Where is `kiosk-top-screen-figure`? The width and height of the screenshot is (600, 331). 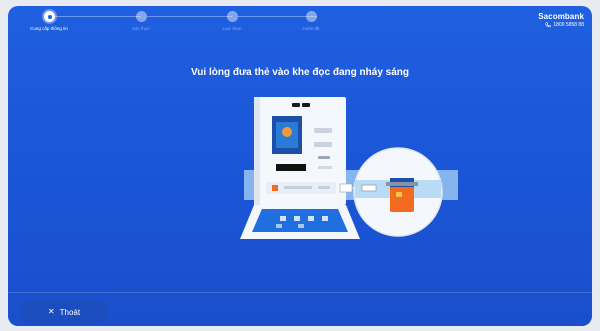 kiosk-top-screen-figure is located at coordinates (287, 132).